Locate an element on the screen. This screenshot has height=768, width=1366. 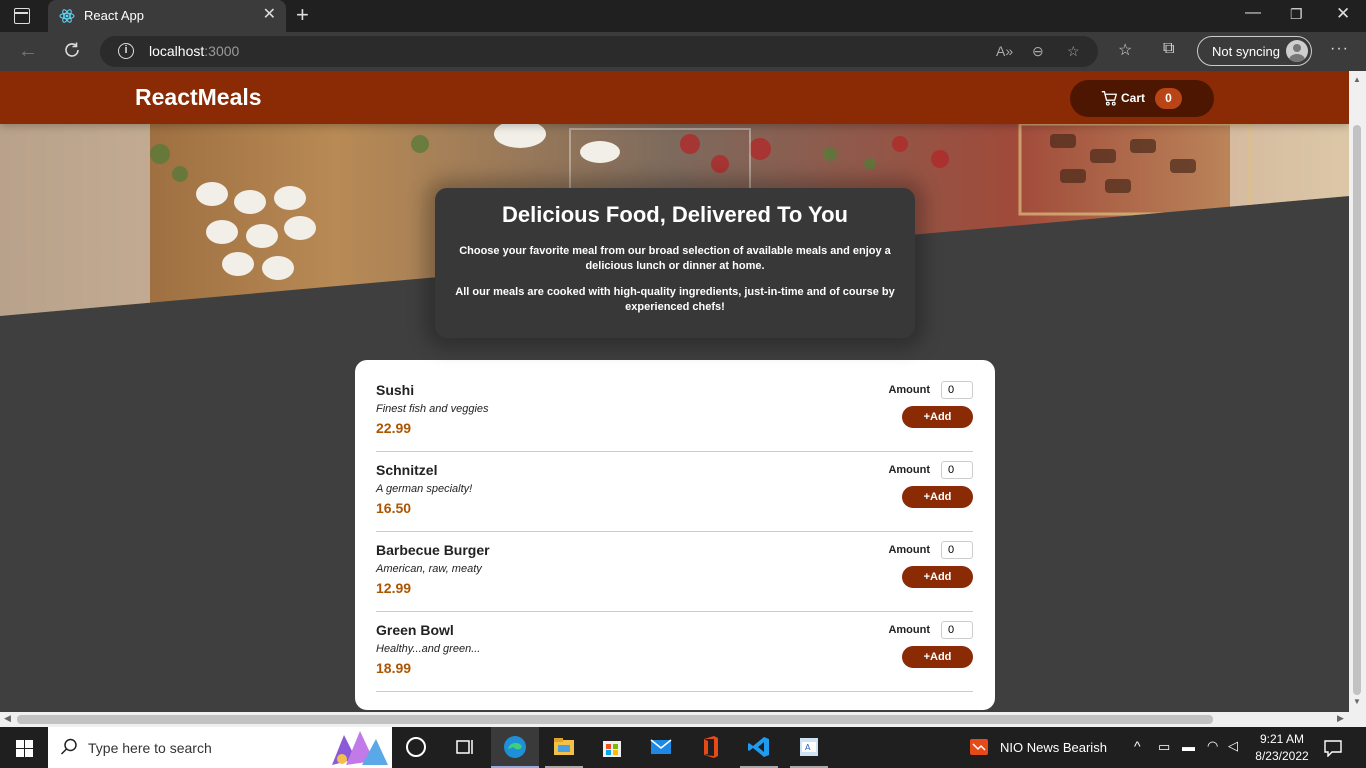
windows-start-icon is located at coordinates (24, 748).